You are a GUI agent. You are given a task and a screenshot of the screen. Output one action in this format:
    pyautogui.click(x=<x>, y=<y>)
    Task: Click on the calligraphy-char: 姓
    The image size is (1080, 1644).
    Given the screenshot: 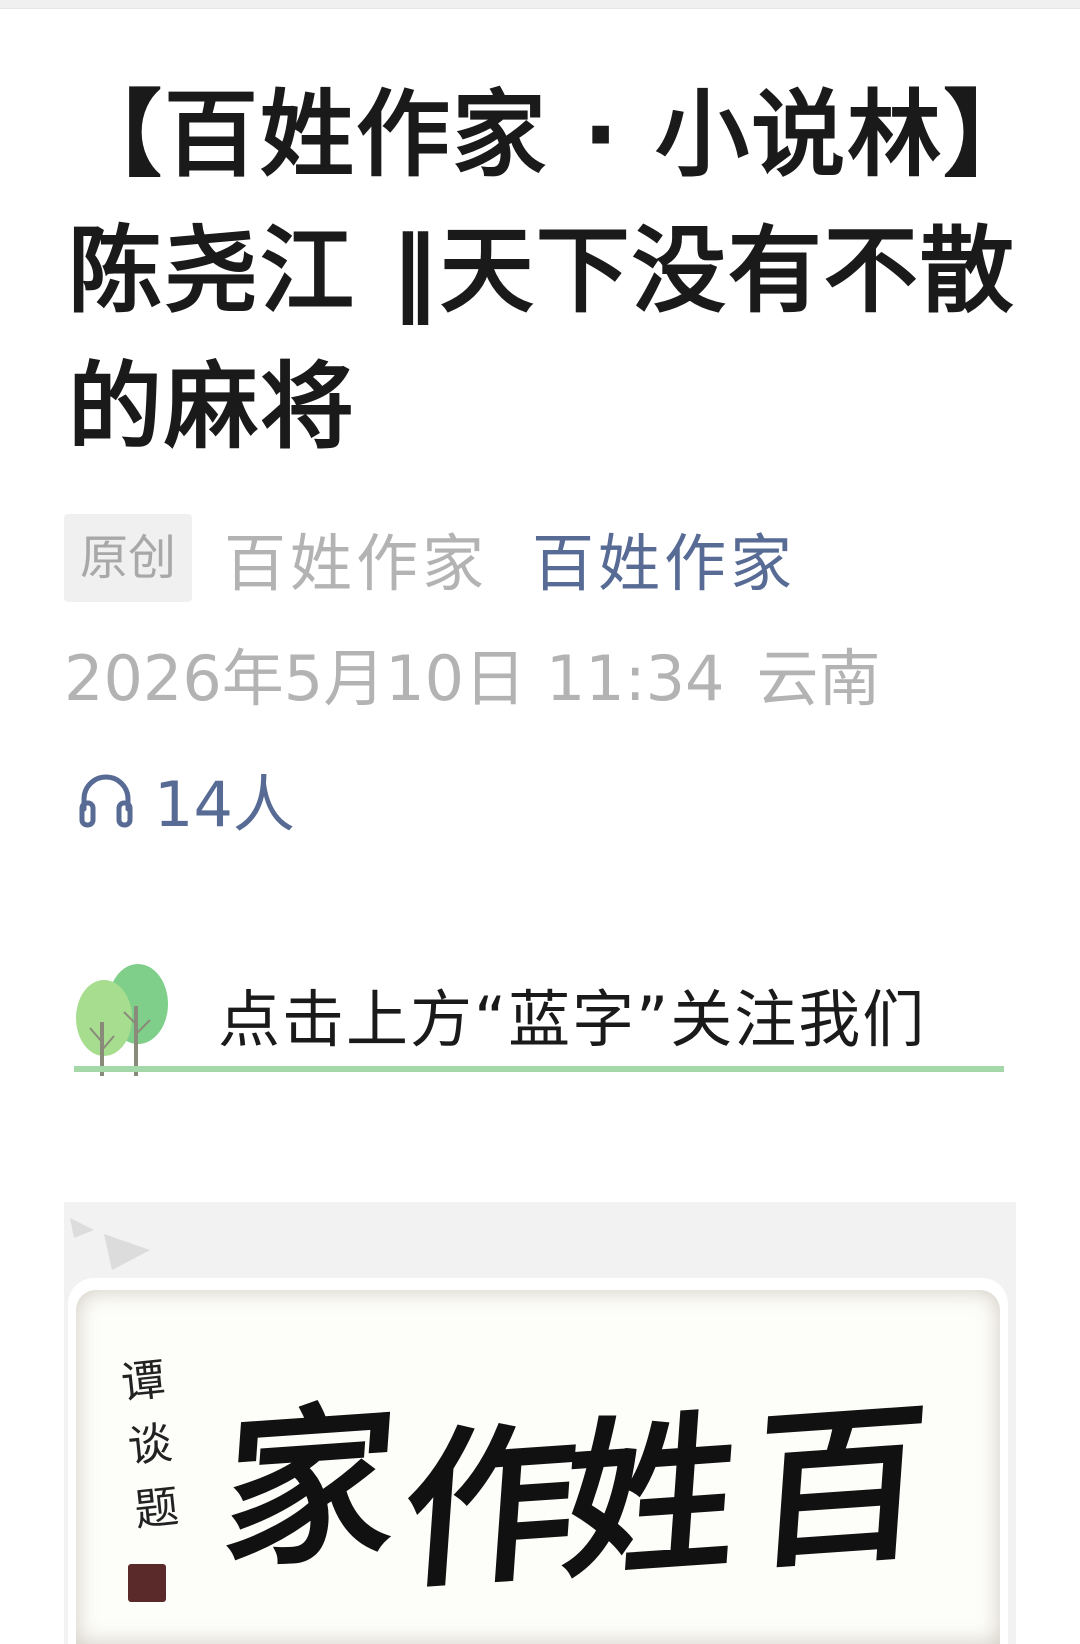 What is the action you would take?
    pyautogui.click(x=650, y=1498)
    